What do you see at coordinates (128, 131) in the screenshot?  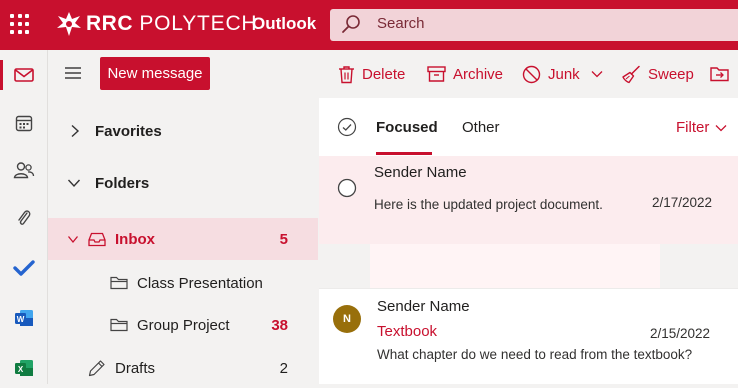 I see `favorites-label: Favorites` at bounding box center [128, 131].